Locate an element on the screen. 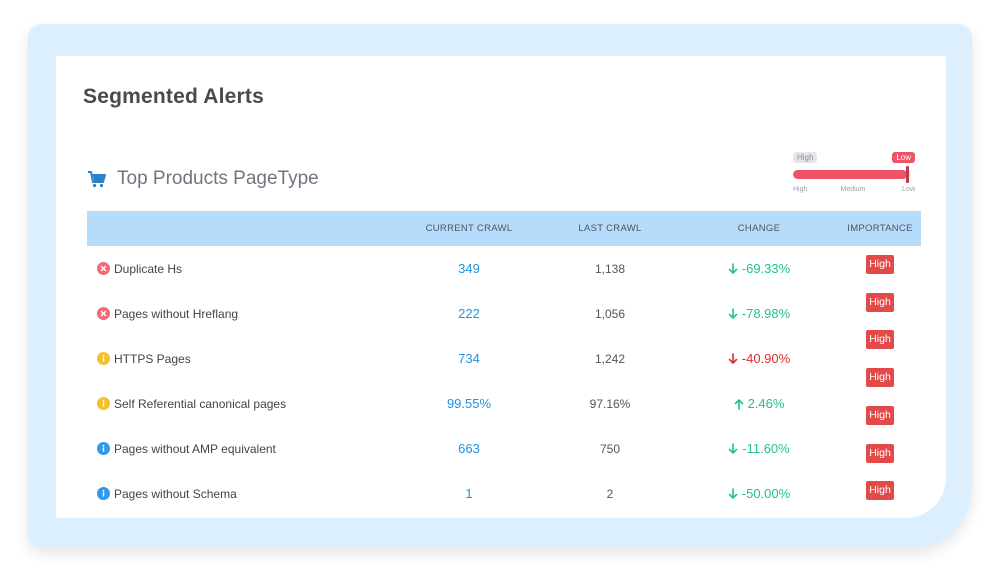 This screenshot has height=580, width=1000. current-crawl-value: 734 is located at coordinates (469, 358).